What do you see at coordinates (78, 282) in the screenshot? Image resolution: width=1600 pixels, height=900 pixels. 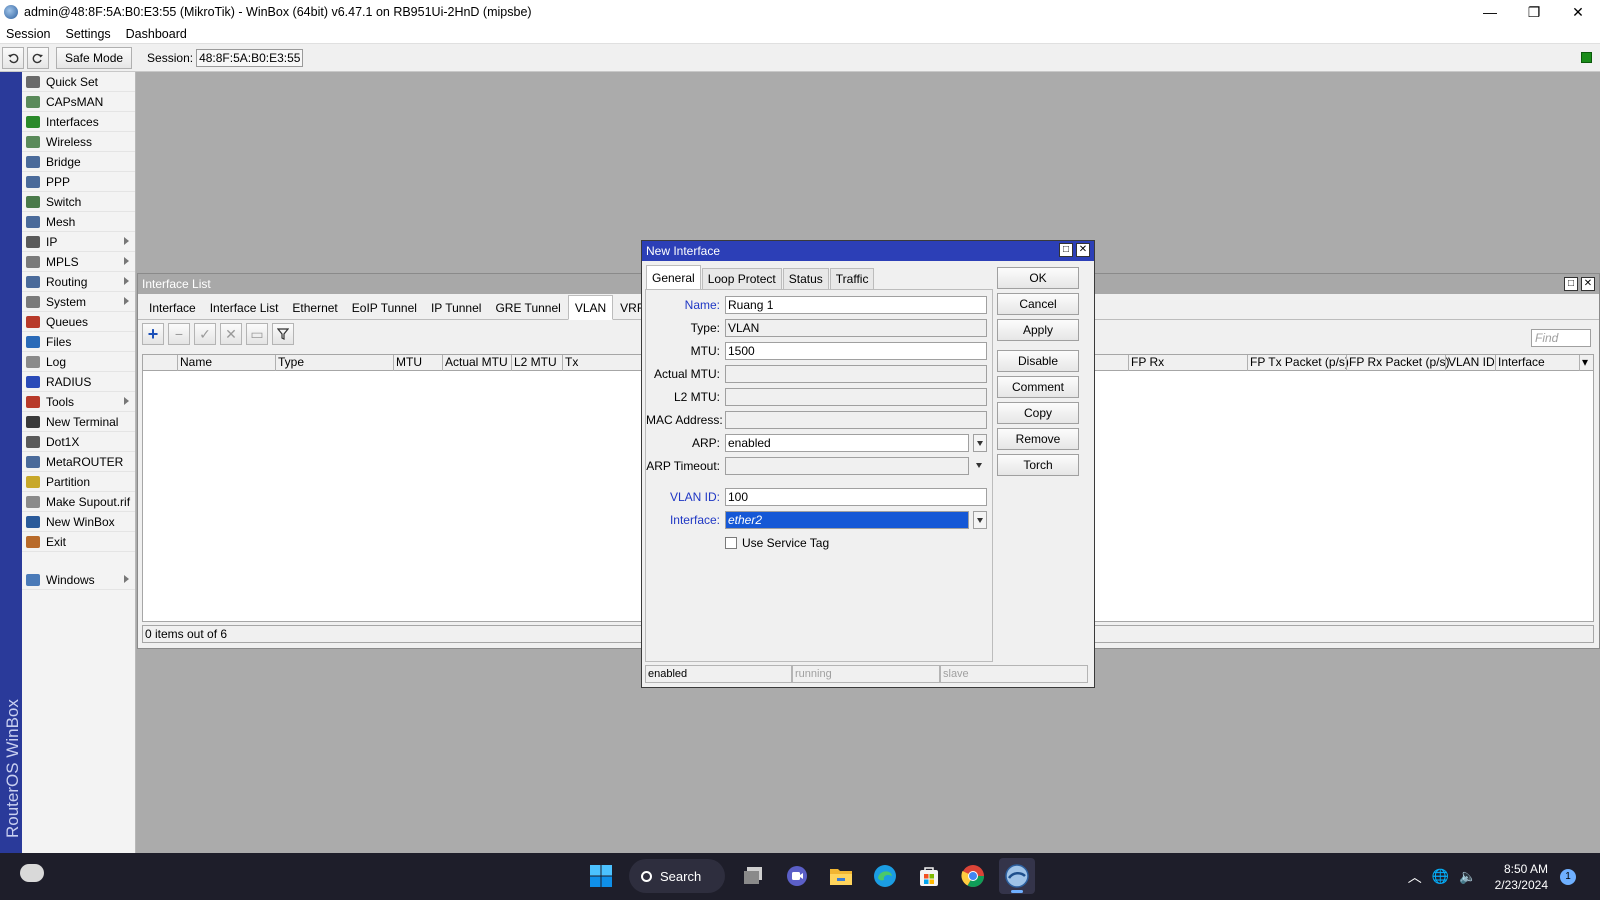 I see `sidebar-item-routing: Routing` at bounding box center [78, 282].